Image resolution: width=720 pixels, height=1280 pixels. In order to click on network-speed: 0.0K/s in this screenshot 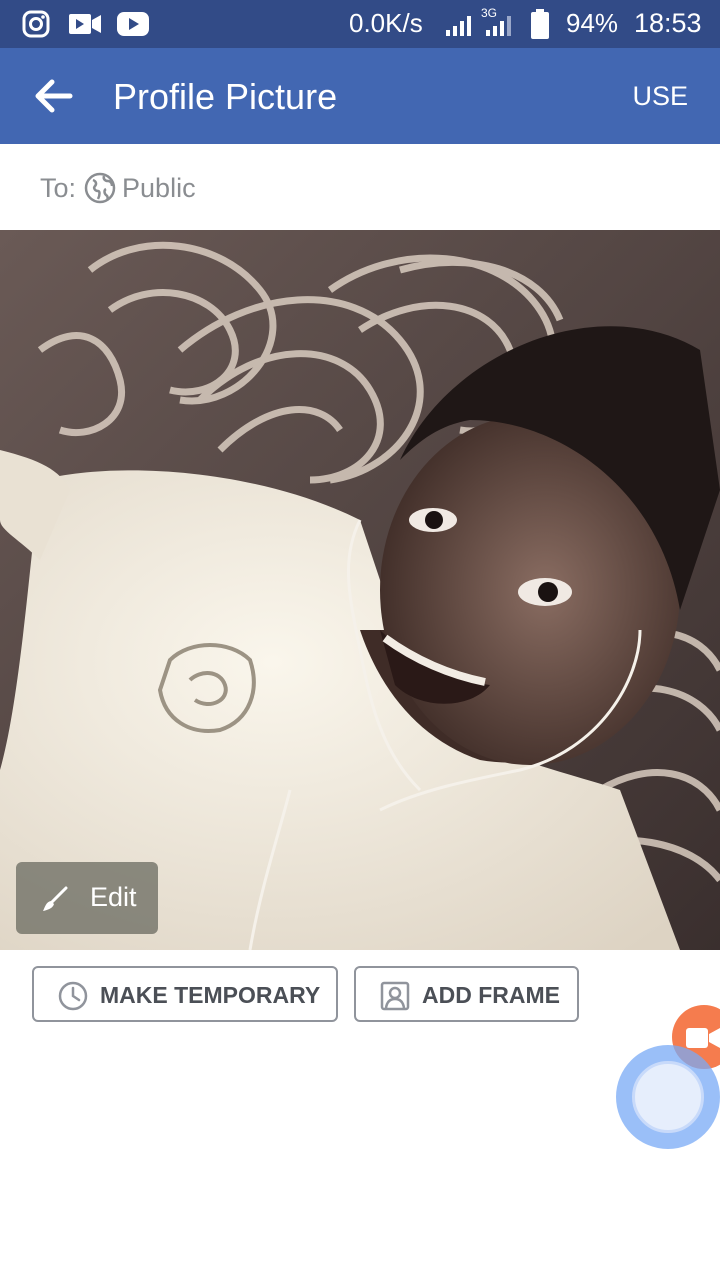, I will do `click(386, 23)`.